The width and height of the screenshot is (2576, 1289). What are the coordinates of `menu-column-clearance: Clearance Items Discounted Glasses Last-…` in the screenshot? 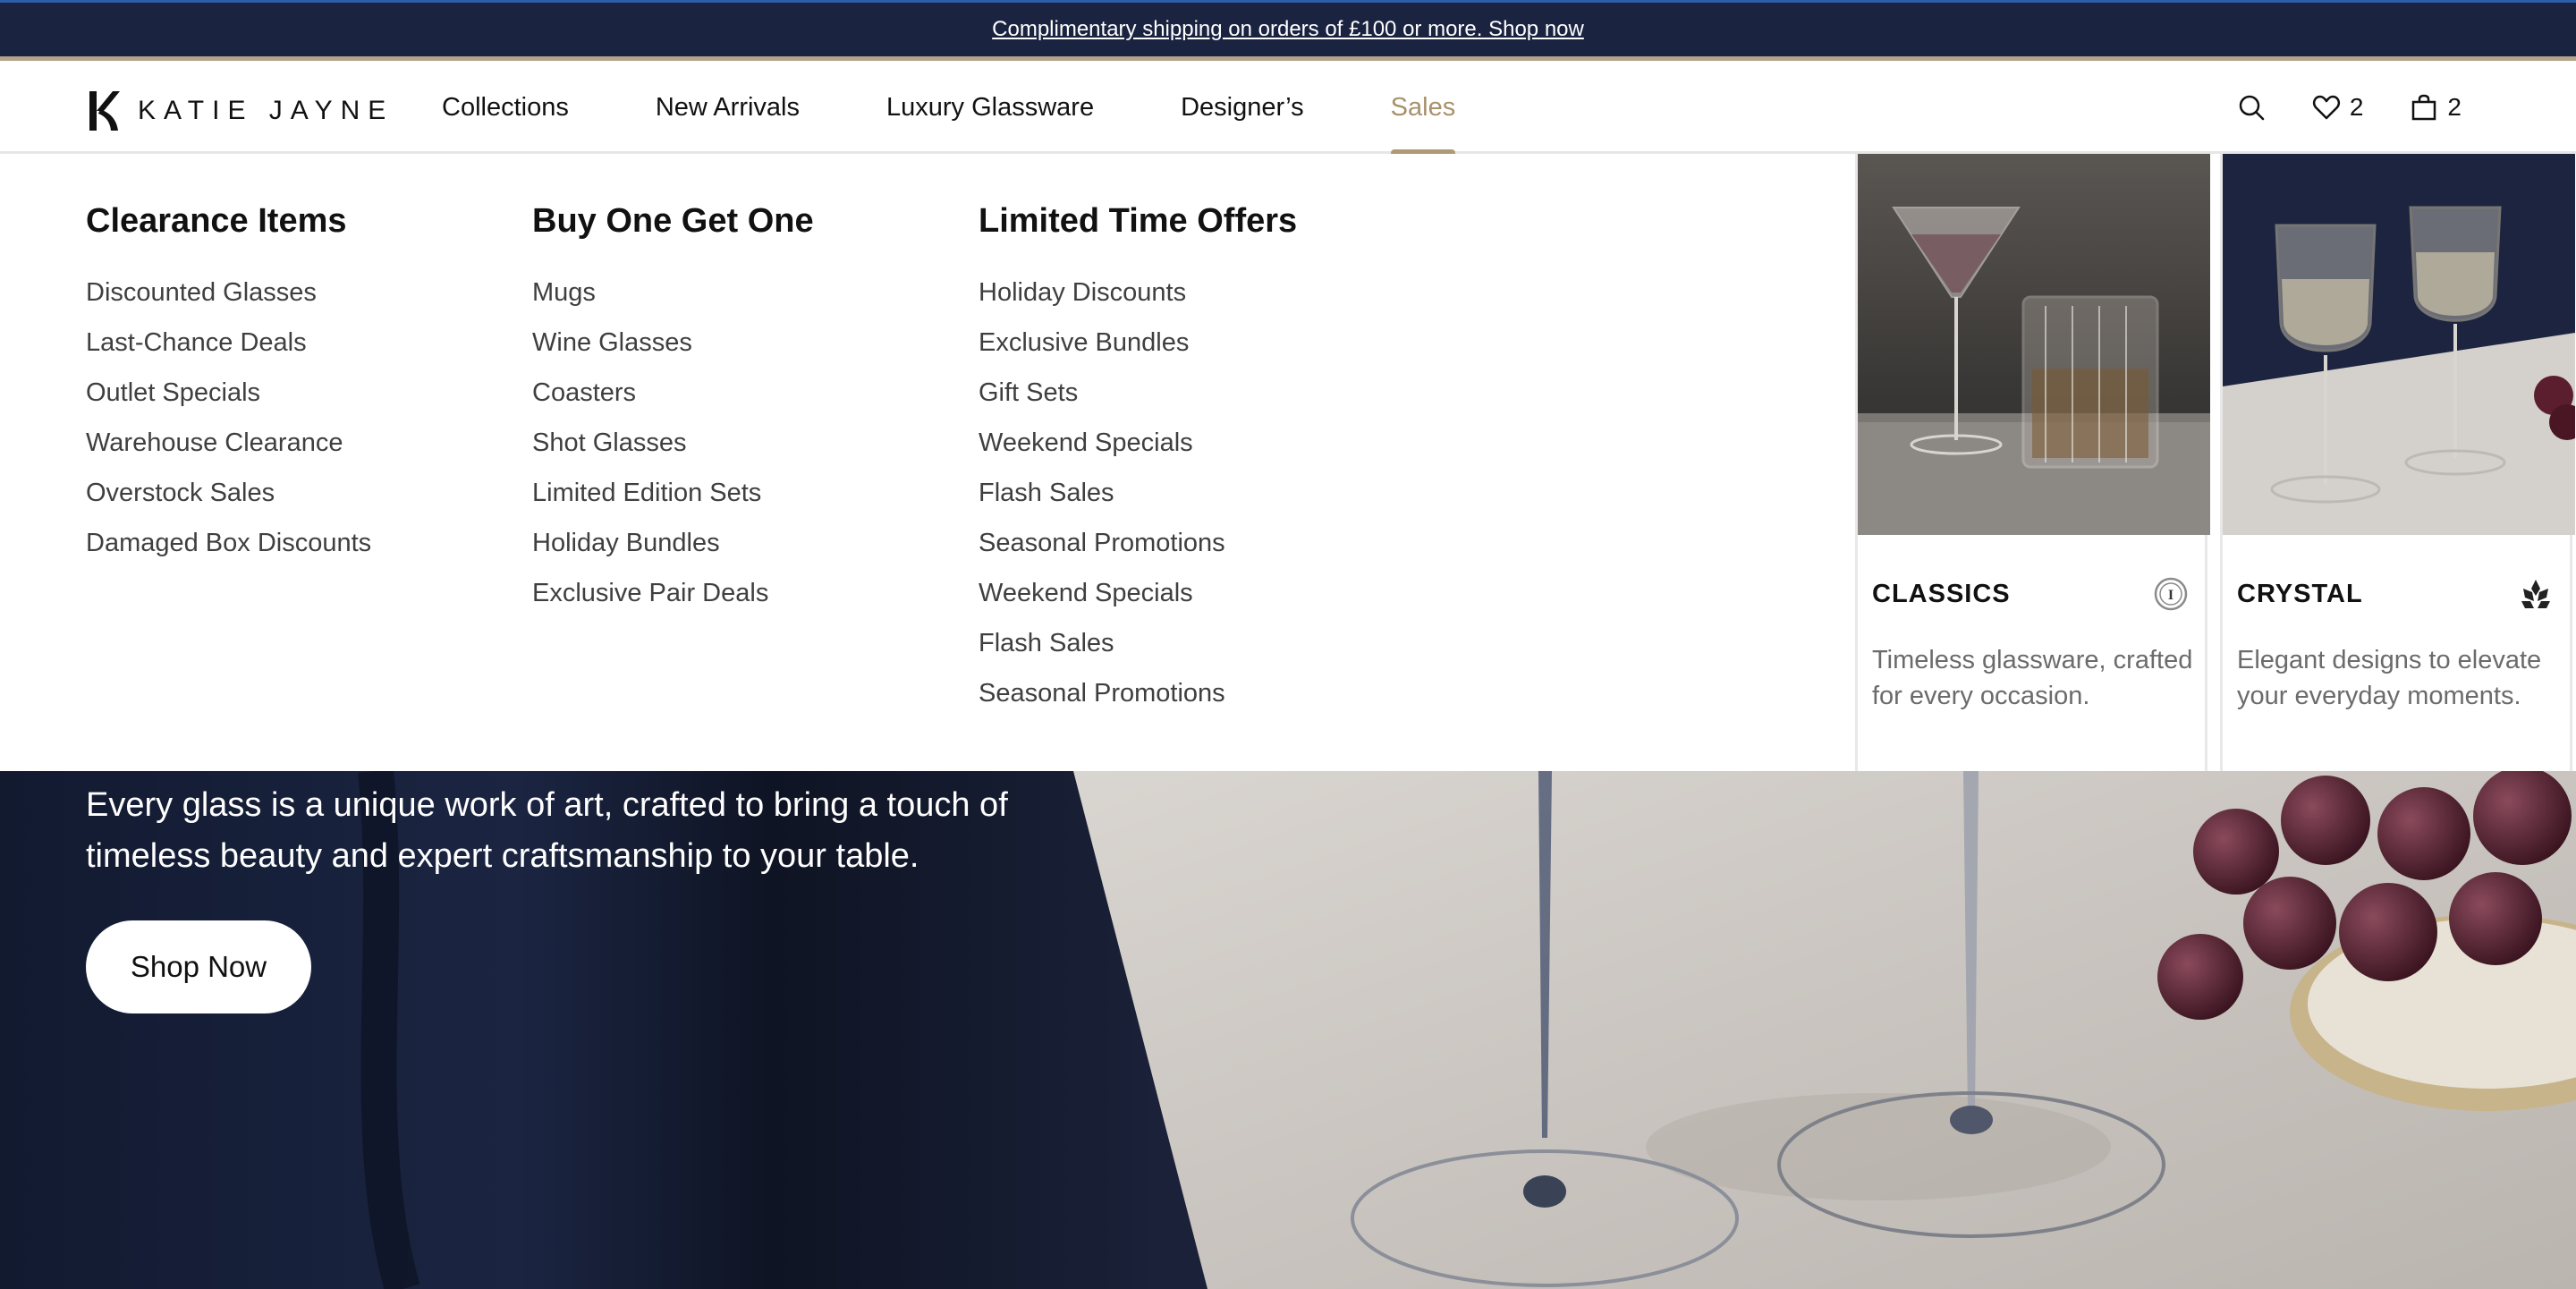 It's located at (228, 385).